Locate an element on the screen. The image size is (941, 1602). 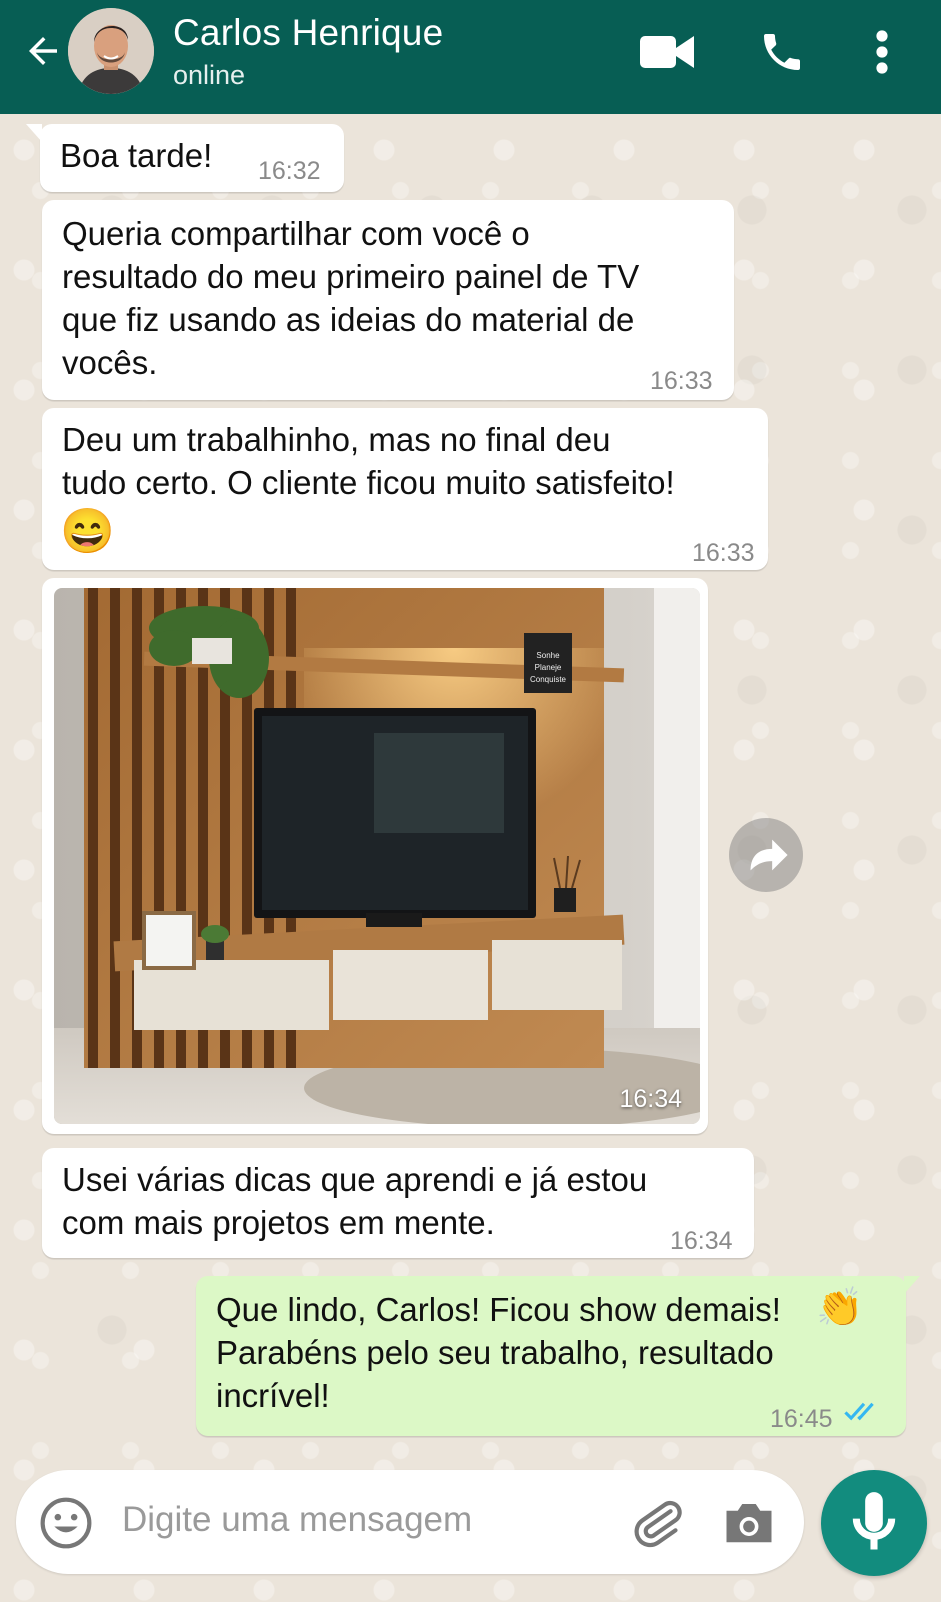
more-vertical-icon is located at coordinates (882, 52).